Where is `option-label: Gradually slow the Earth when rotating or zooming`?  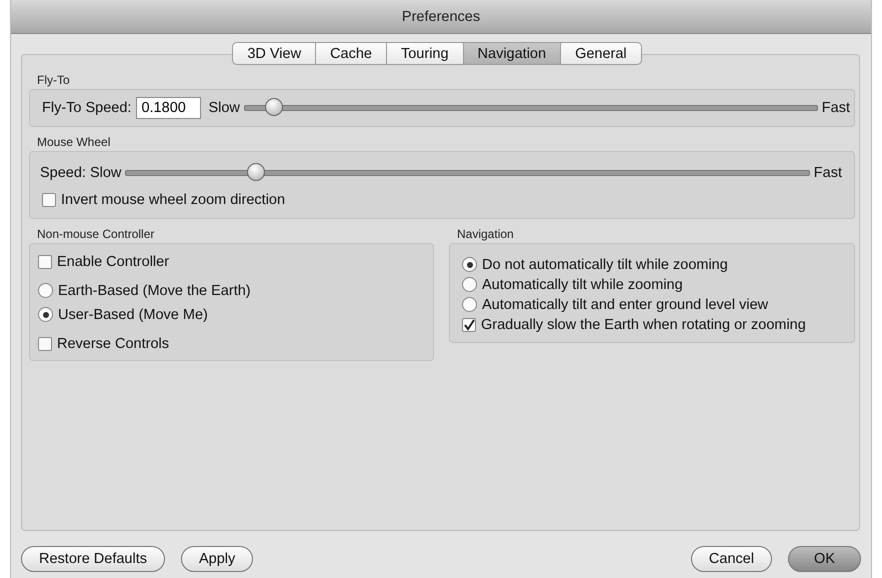 option-label: Gradually slow the Earth when rotating or zooming is located at coordinates (643, 324).